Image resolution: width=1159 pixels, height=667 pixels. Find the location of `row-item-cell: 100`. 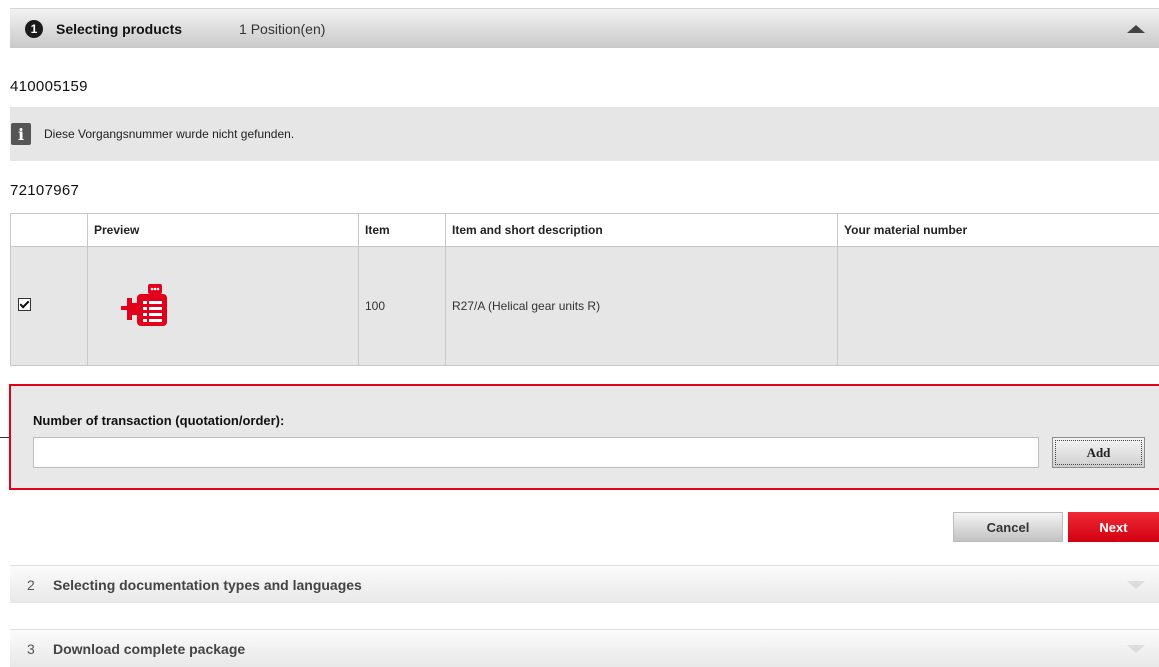

row-item-cell: 100 is located at coordinates (402, 306).